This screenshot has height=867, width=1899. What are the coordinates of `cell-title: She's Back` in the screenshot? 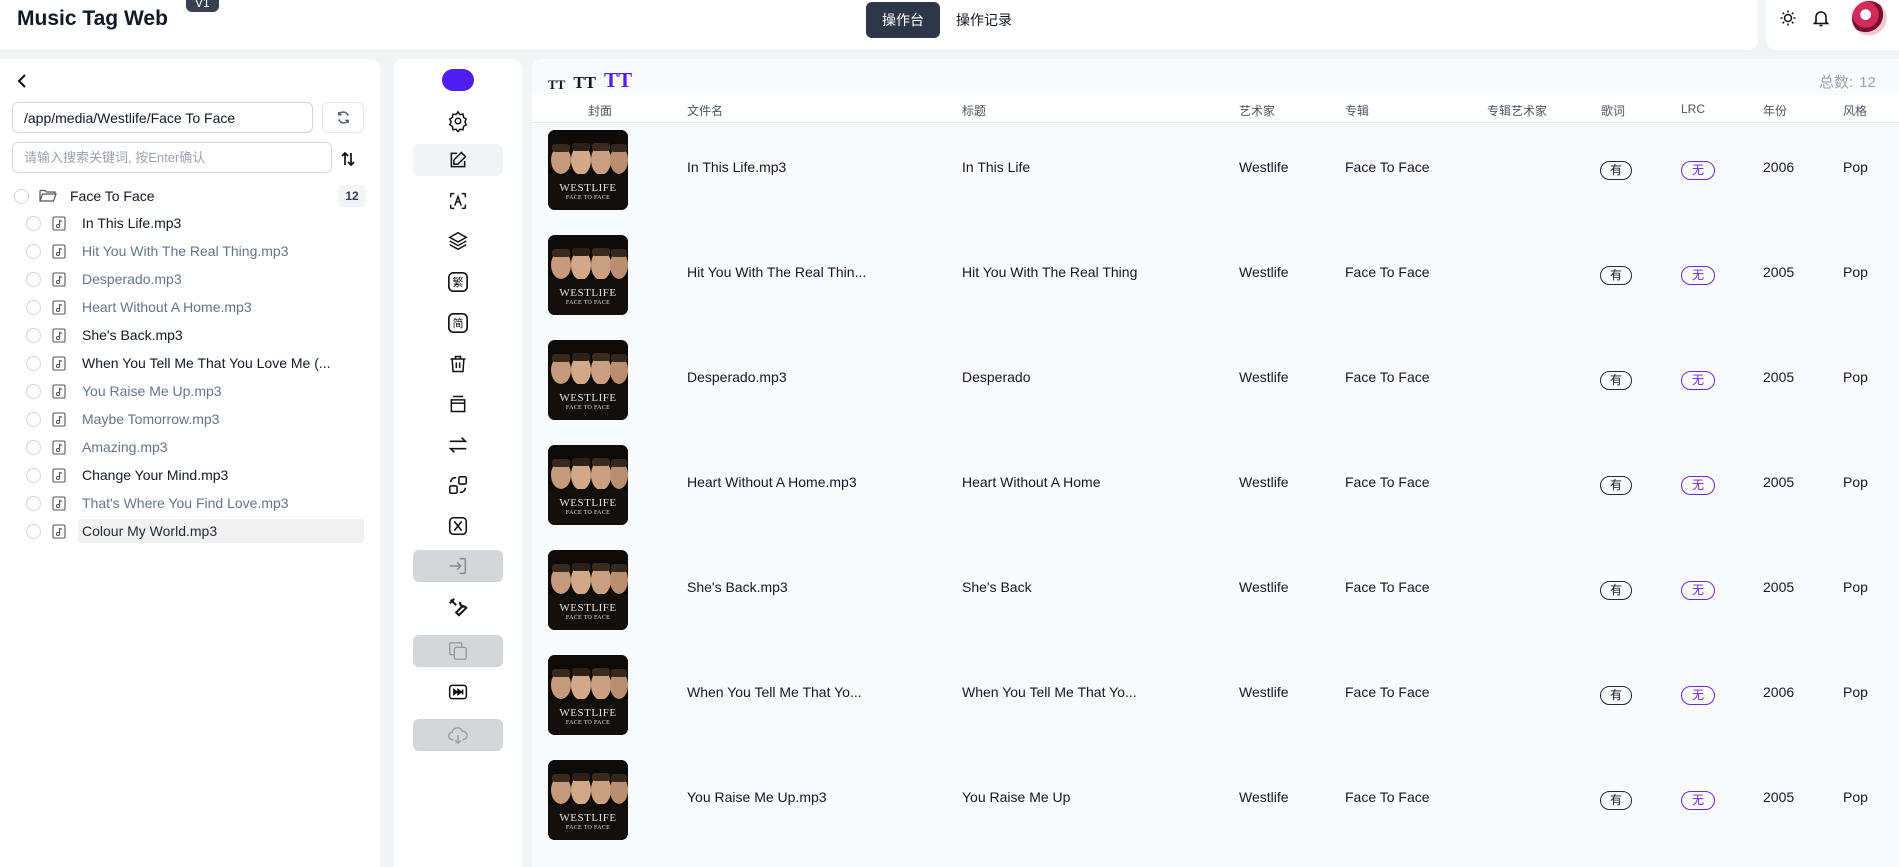 It's located at (997, 587).